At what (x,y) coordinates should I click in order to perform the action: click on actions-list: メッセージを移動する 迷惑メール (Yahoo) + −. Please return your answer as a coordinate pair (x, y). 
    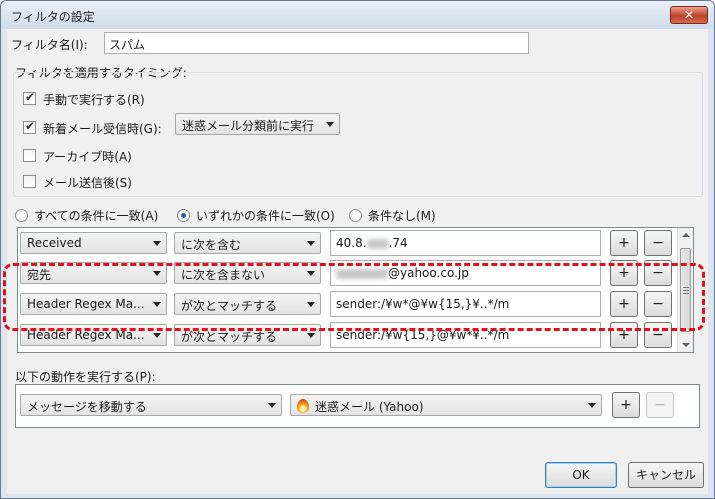
    Looking at the image, I should click on (357, 406).